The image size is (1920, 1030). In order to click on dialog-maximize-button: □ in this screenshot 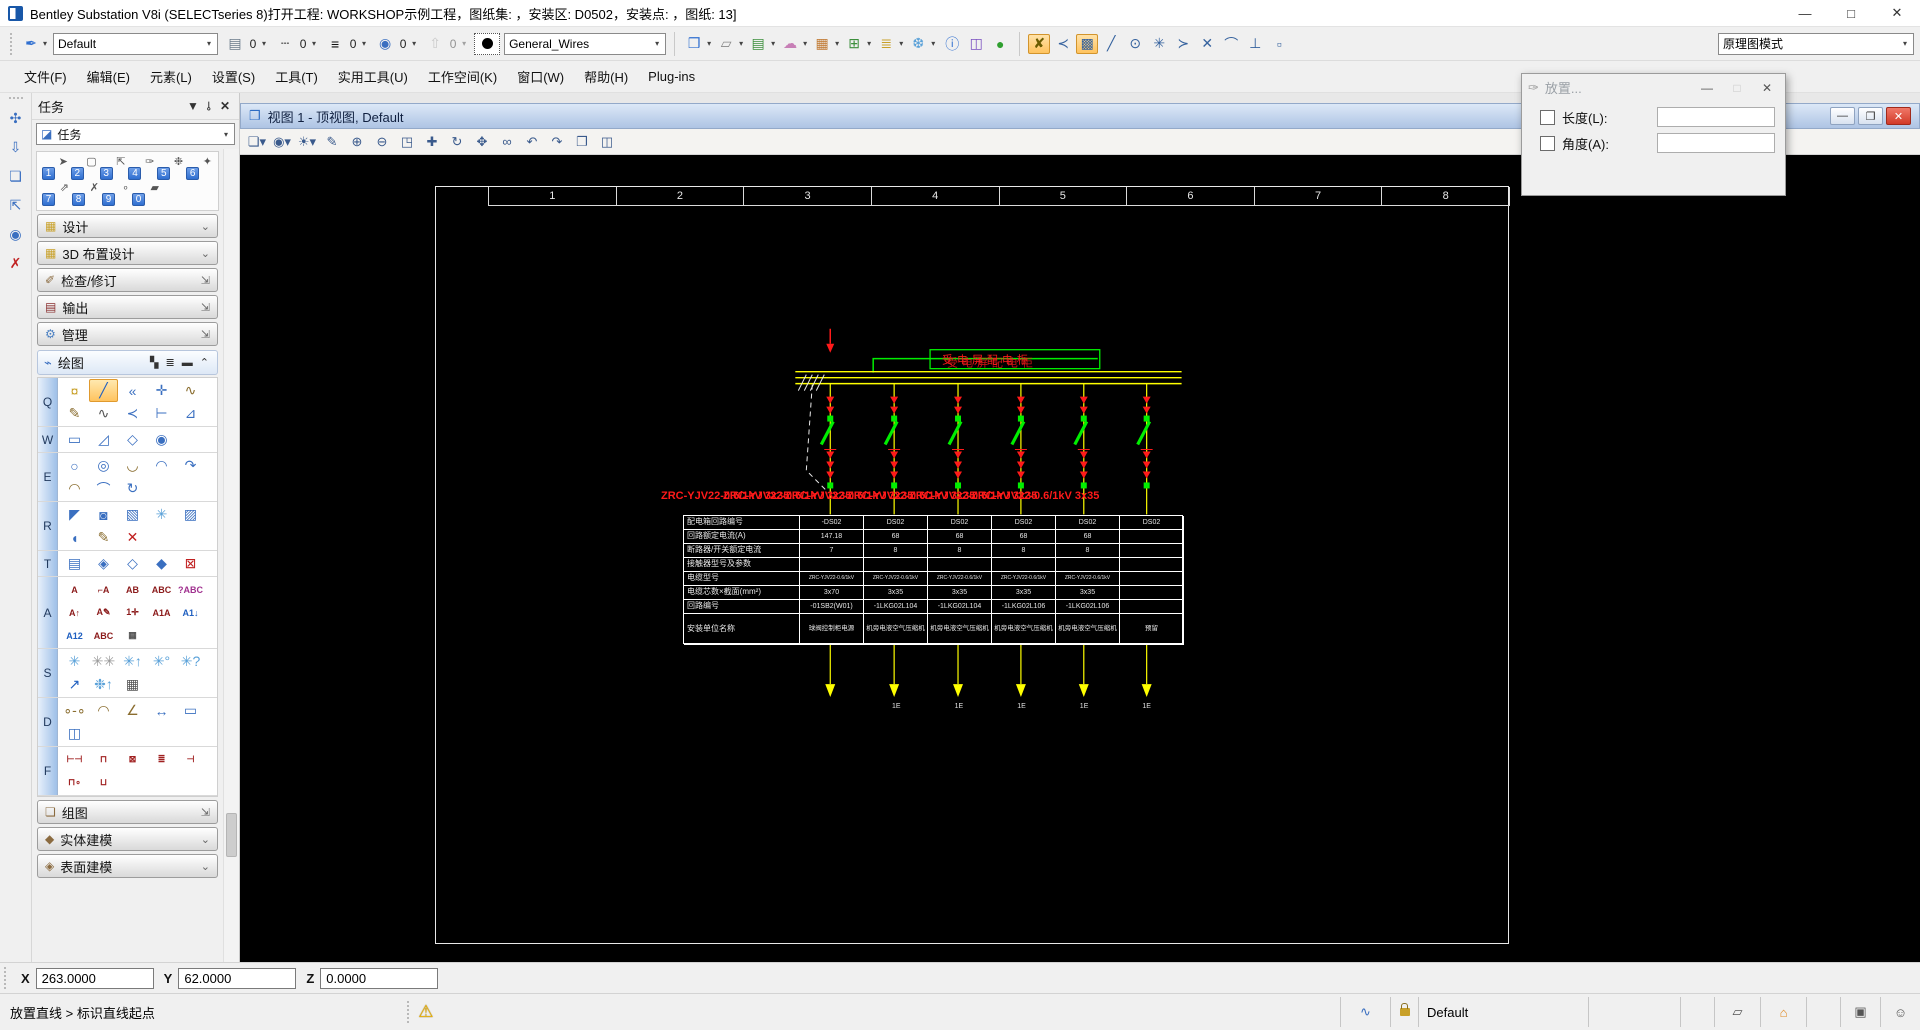, I will do `click(1737, 88)`.